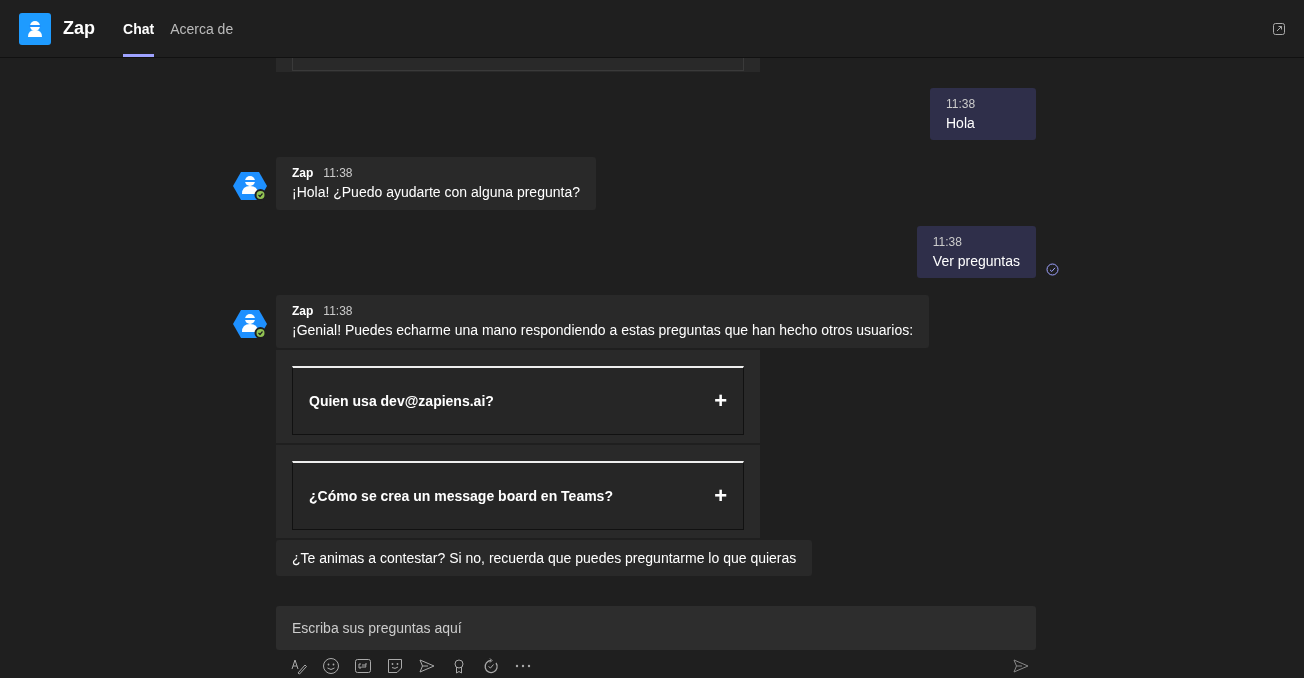 This screenshot has width=1304, height=678. Describe the element at coordinates (961, 123) in the screenshot. I see `message-text: Hola` at that location.